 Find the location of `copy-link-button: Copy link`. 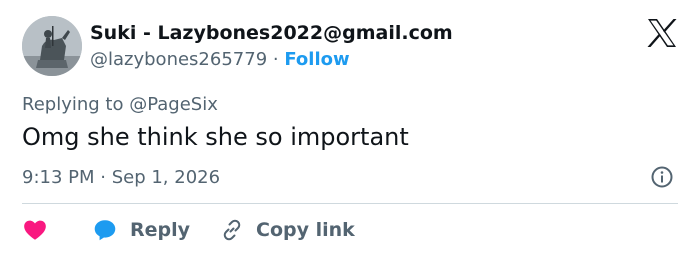

copy-link-button: Copy link is located at coordinates (272, 230).